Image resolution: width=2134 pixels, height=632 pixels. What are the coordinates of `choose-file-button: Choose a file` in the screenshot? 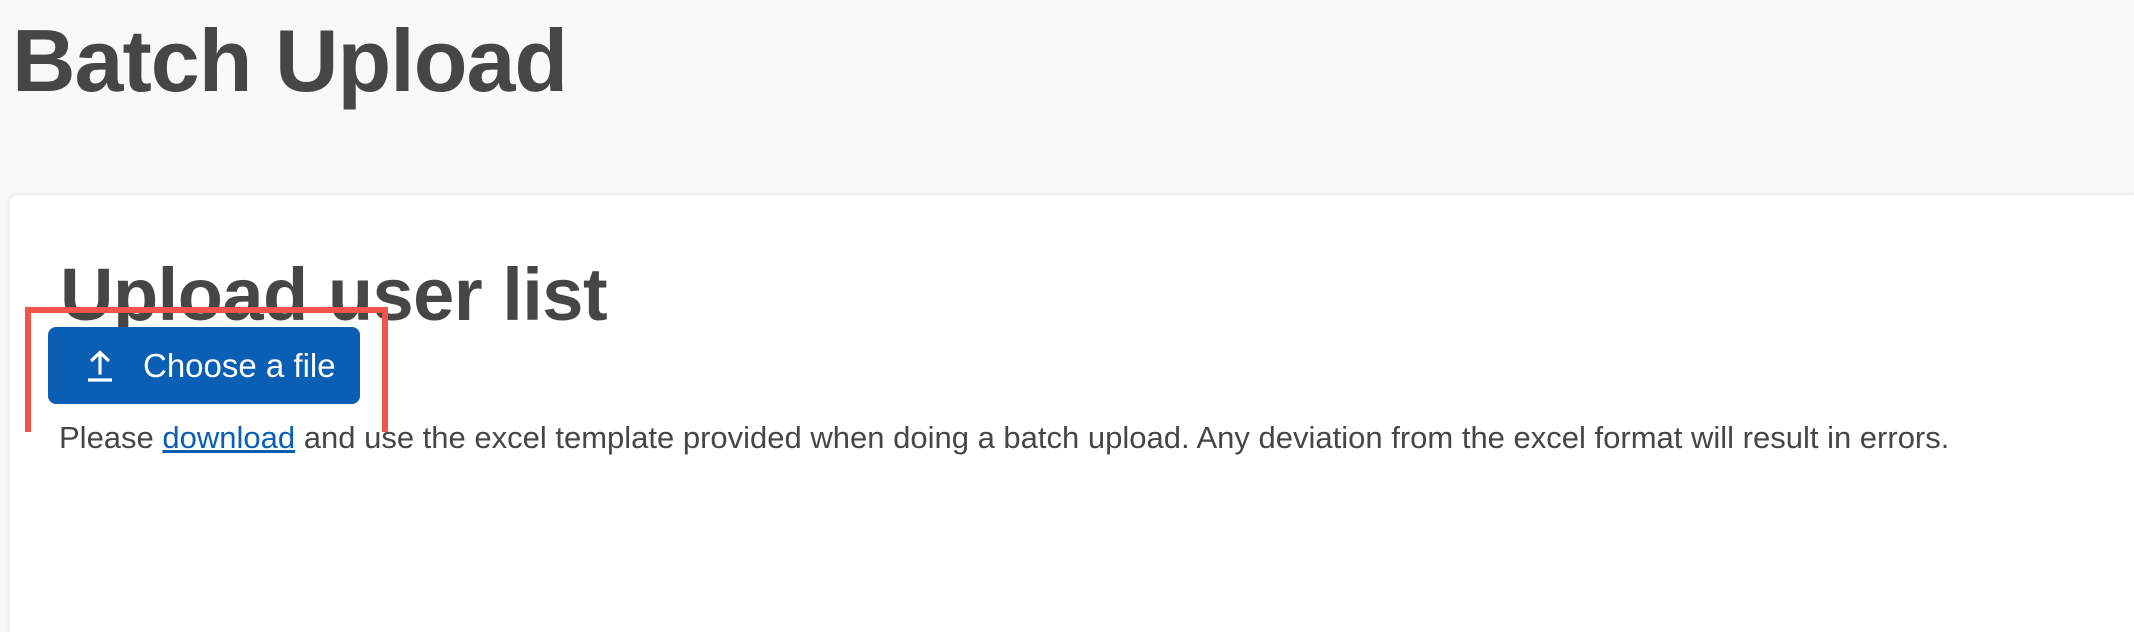 It's located at (204, 365).